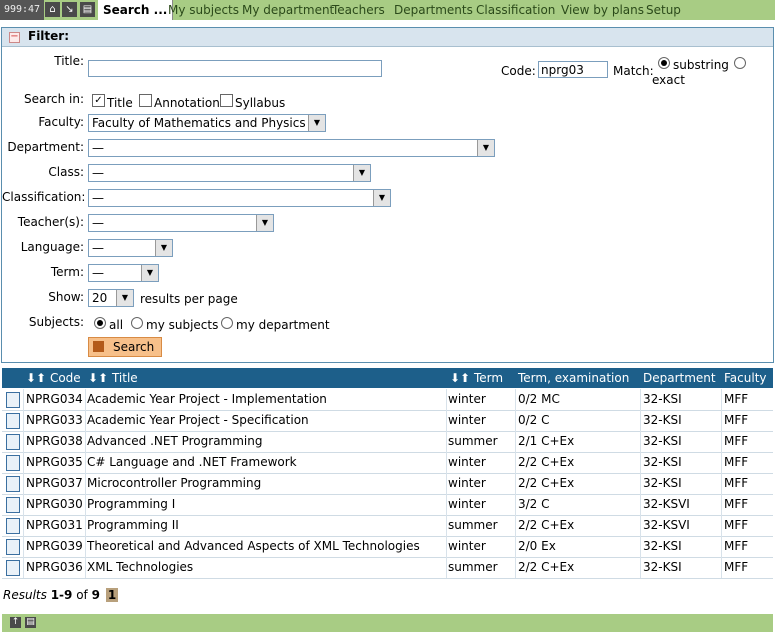  Describe the element at coordinates (111, 298) in the screenshot. I see `show-select: 20 ▼` at that location.